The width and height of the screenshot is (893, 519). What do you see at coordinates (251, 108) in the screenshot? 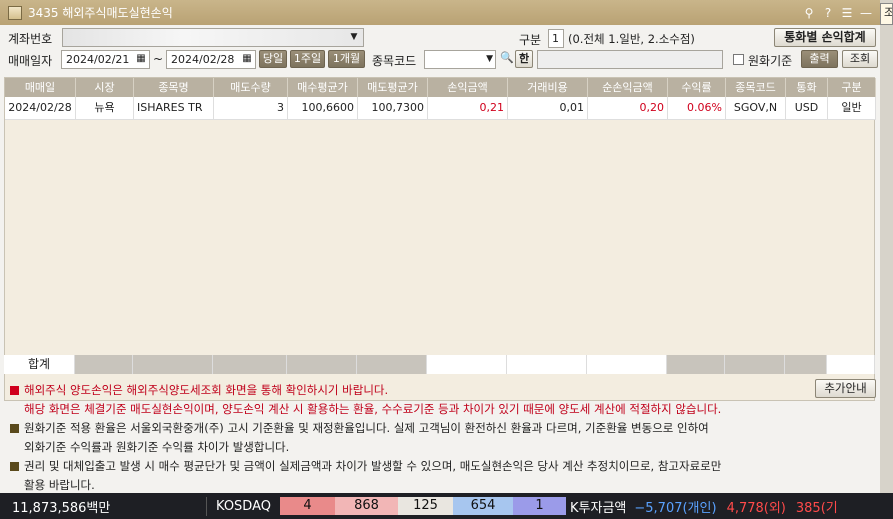
I see `cell-sell-qty: 3` at bounding box center [251, 108].